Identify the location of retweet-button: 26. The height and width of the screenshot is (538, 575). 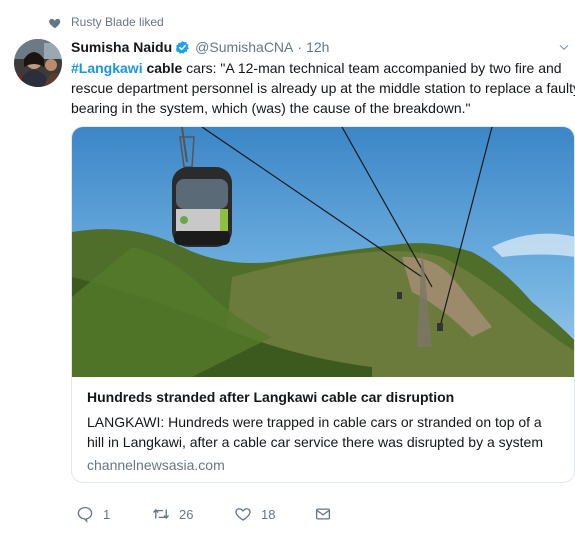
(172, 514).